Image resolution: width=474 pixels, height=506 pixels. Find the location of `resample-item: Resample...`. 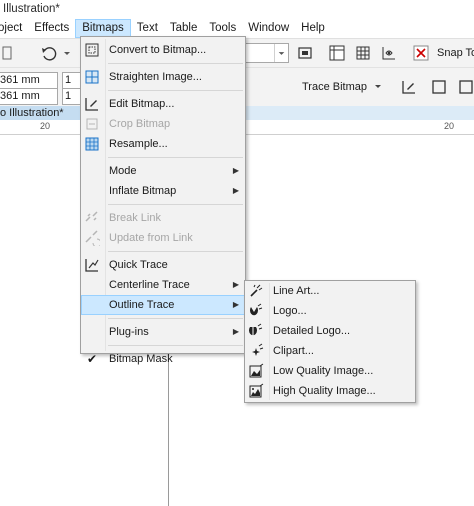

resample-item: Resample... is located at coordinates (163, 144).